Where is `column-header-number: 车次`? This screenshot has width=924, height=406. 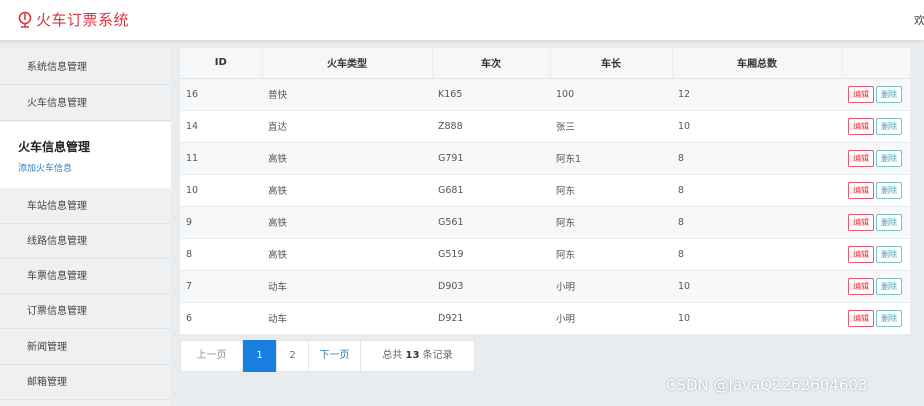
column-header-number: 车次 is located at coordinates (491, 63).